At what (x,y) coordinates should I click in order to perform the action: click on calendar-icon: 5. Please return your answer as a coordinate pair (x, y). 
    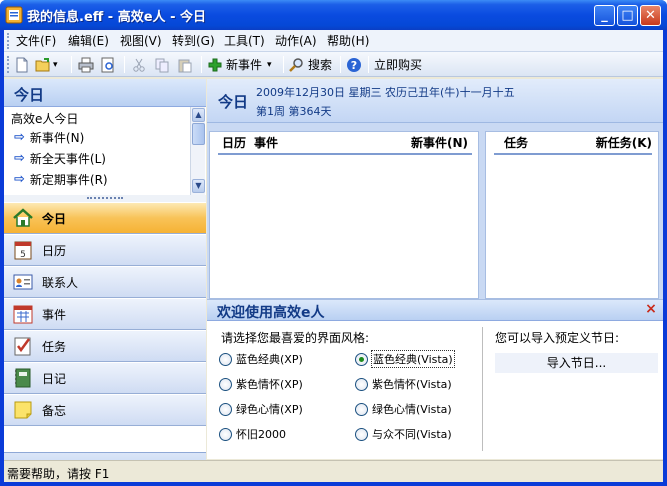
    Looking at the image, I should click on (23, 250).